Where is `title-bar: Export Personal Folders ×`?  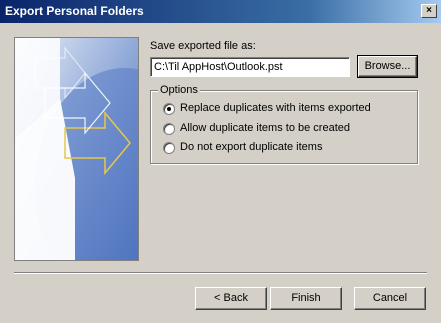
title-bar: Export Personal Folders × is located at coordinates (220, 11).